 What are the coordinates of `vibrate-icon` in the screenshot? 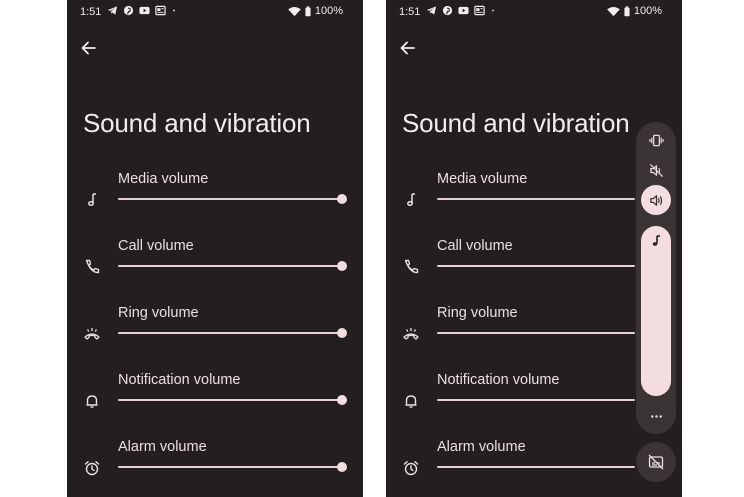 It's located at (656, 140).